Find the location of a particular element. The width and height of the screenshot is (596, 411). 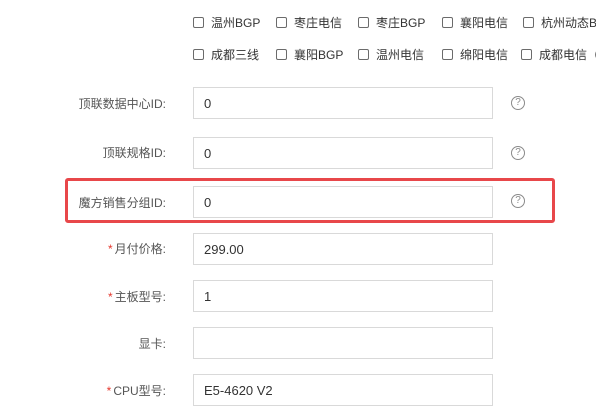

cpu-model-input: E5-4620 V2 is located at coordinates (343, 390).